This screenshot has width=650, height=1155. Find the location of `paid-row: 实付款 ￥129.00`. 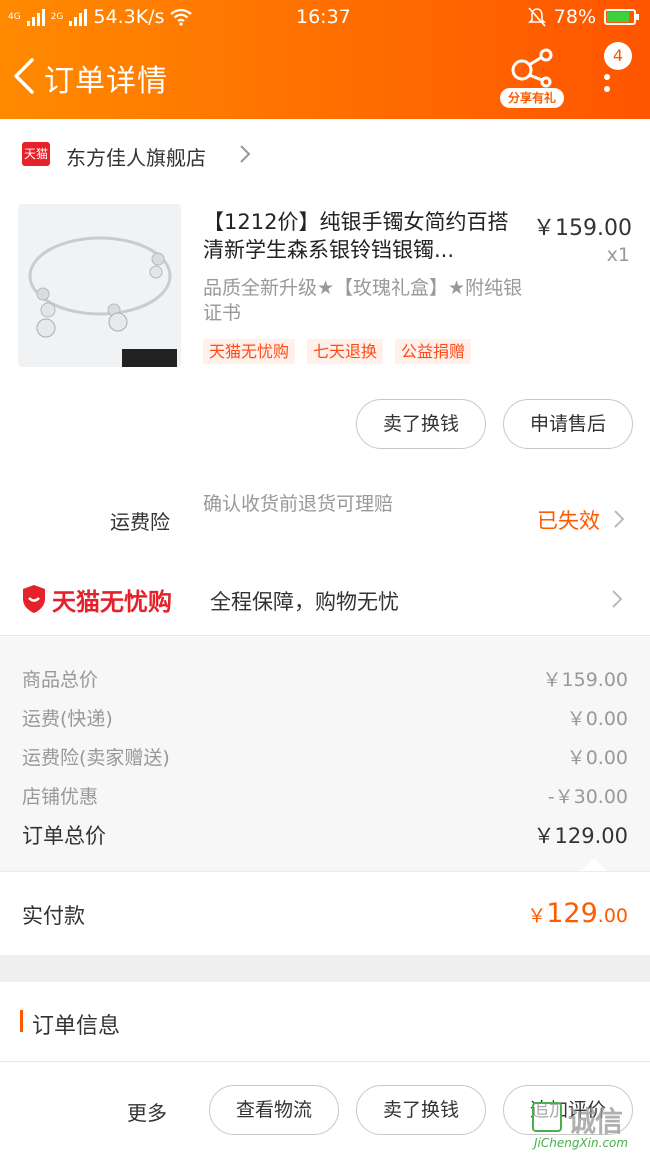

paid-row: 实付款 ￥129.00 is located at coordinates (325, 913).